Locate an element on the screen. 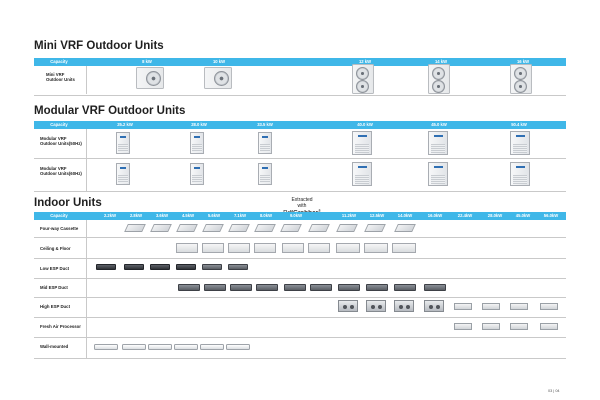 This screenshot has width=600, height=400. indoor-cap-12.5: 12.5kW is located at coordinates (377, 215).